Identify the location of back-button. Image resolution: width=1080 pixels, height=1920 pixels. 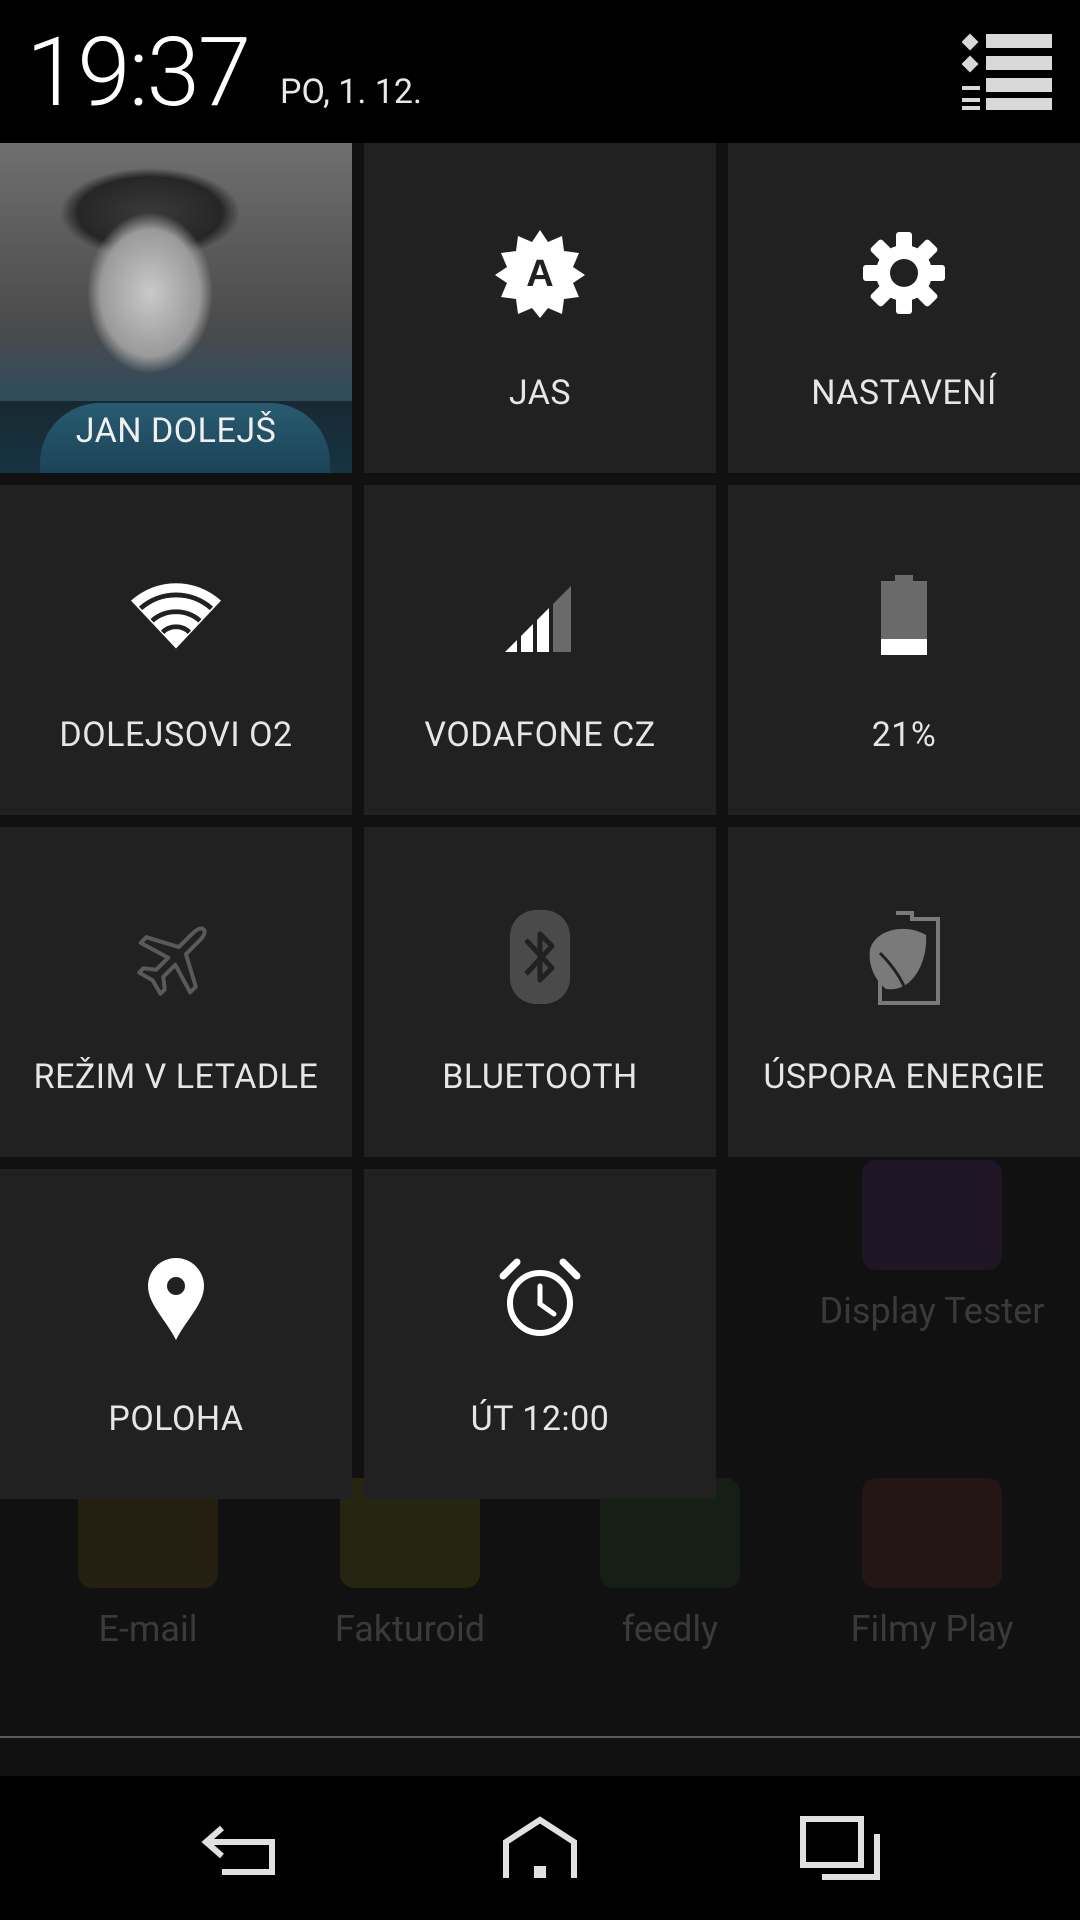
(240, 1848).